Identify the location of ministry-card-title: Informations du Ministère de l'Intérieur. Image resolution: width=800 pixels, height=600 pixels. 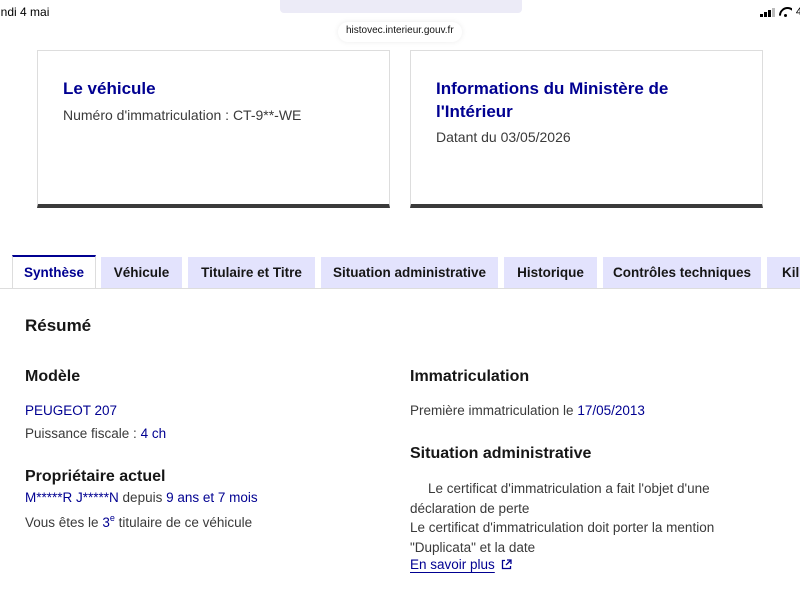
(552, 100).